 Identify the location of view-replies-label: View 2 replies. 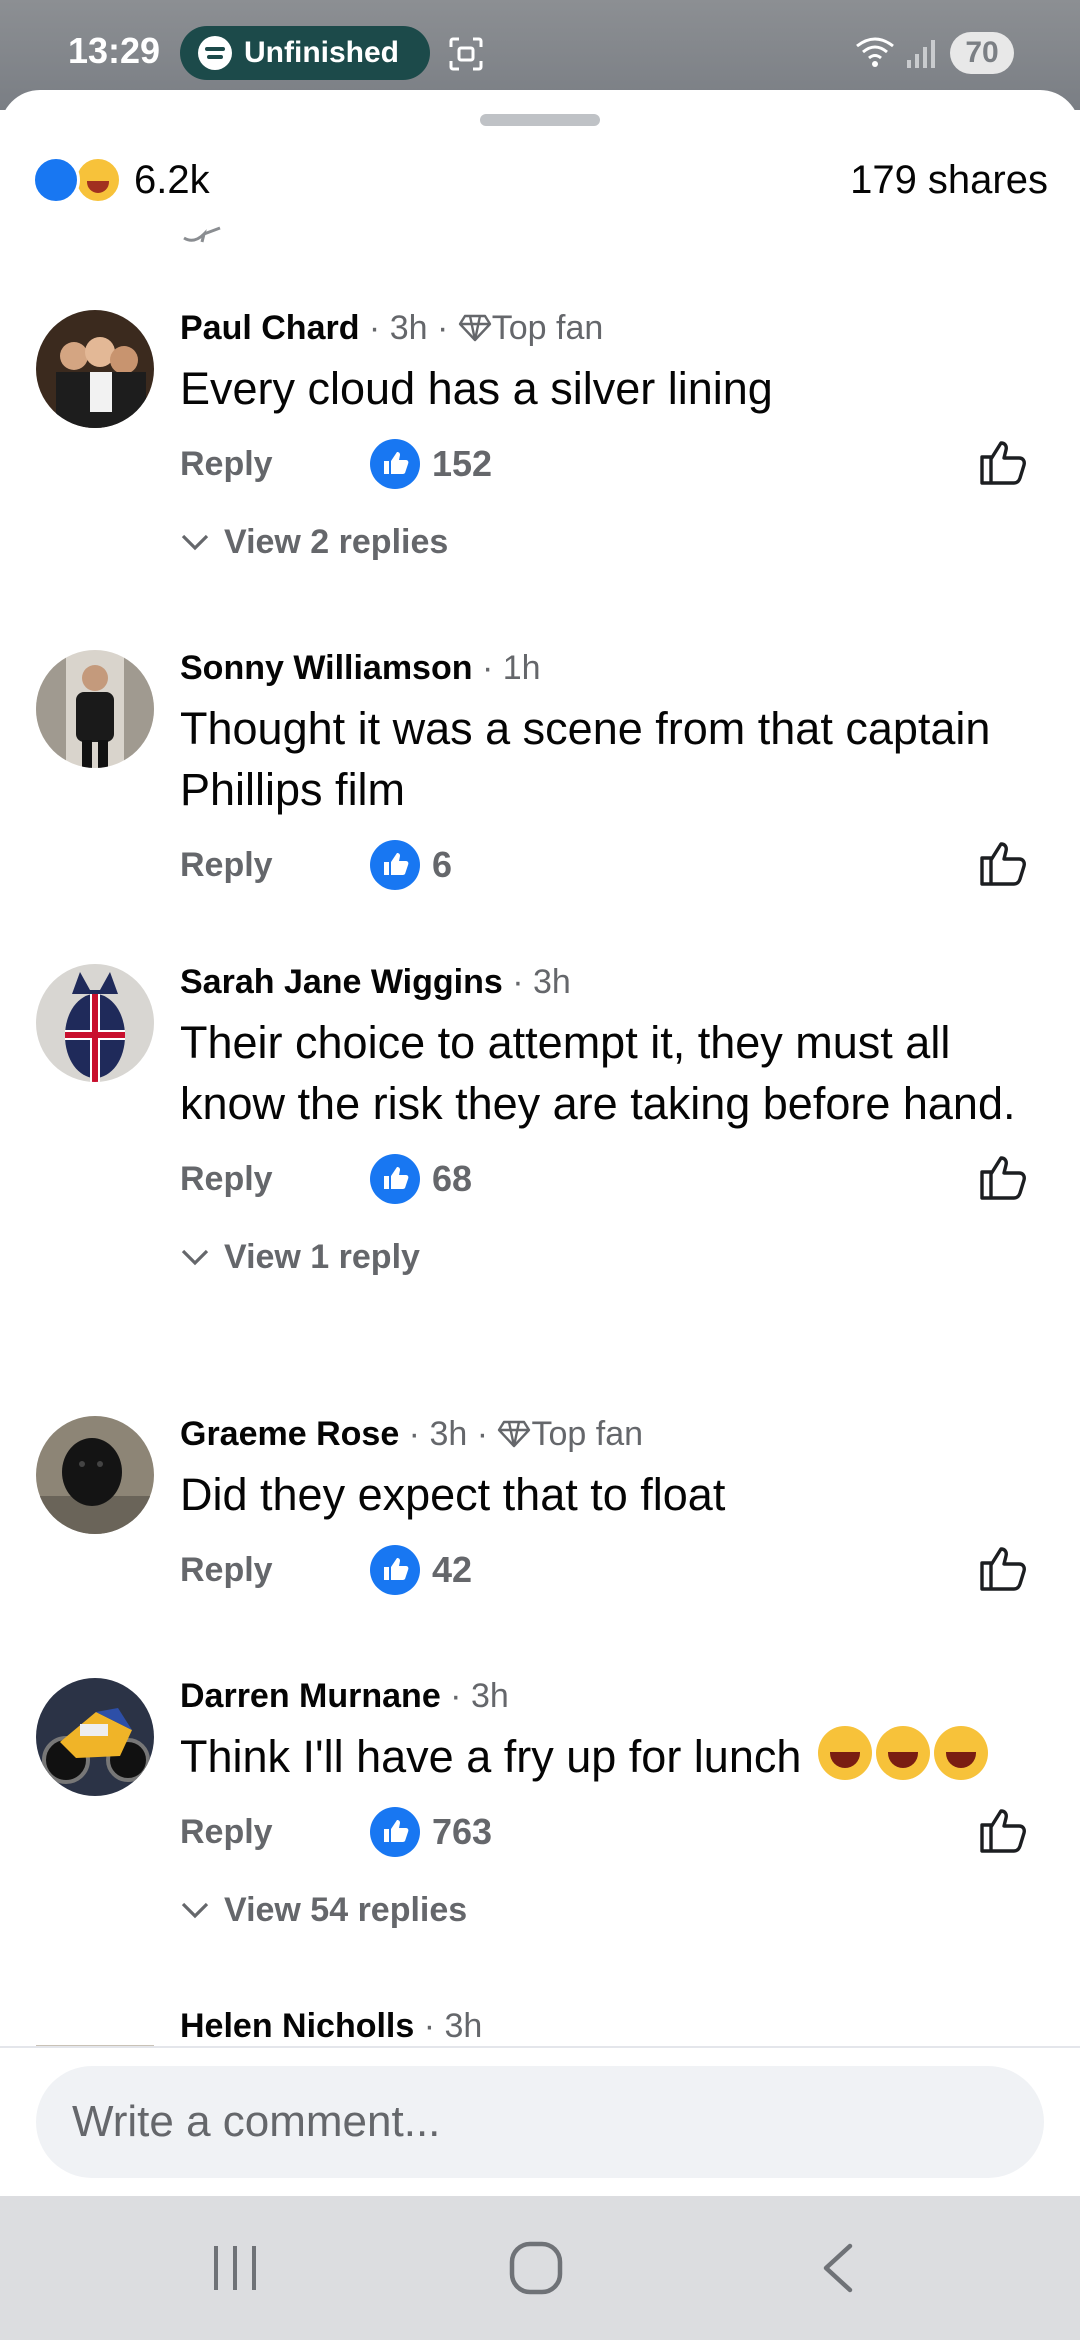
(336, 541).